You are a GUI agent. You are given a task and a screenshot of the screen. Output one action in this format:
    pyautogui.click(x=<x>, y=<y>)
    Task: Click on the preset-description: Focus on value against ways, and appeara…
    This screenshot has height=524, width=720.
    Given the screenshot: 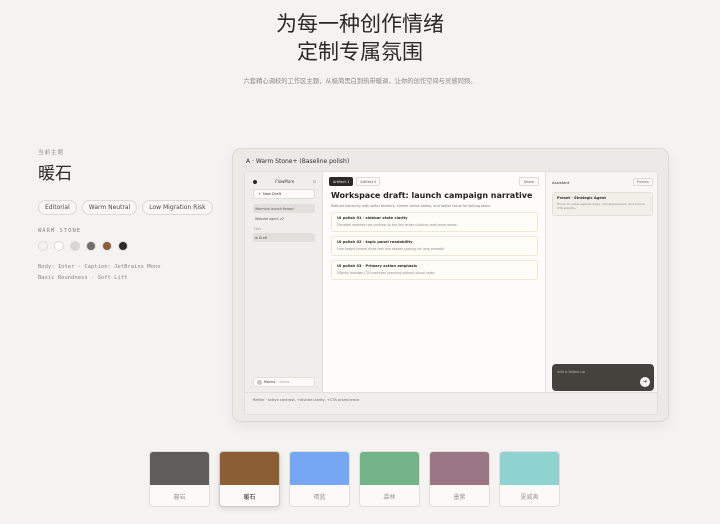 What is the action you would take?
    pyautogui.click(x=601, y=206)
    